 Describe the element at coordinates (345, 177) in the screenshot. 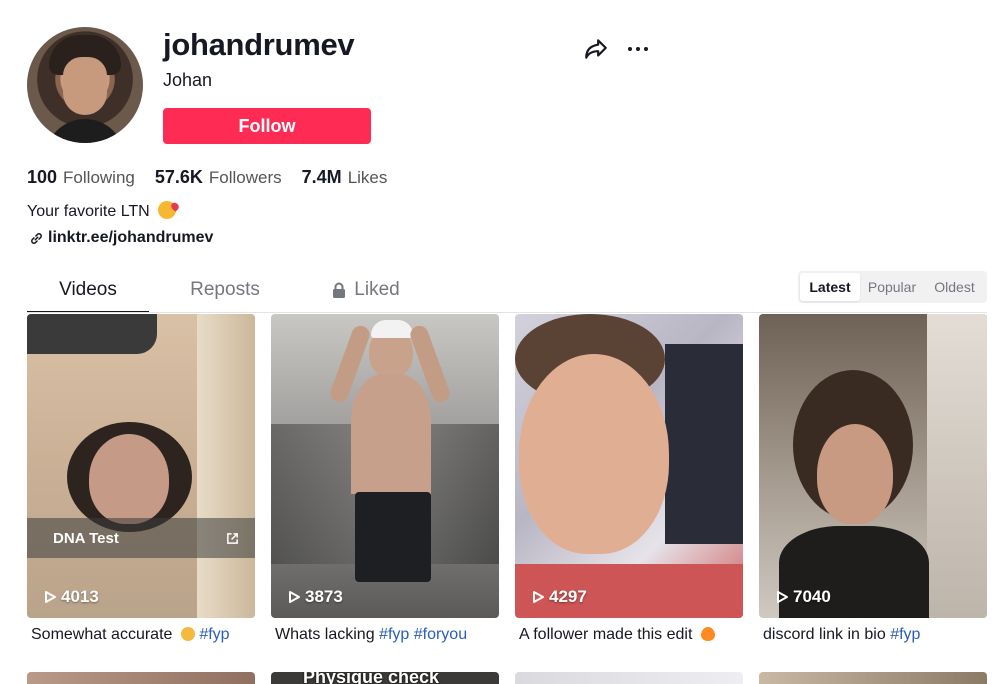

I see `stat-likes: 7.4M Likes` at that location.